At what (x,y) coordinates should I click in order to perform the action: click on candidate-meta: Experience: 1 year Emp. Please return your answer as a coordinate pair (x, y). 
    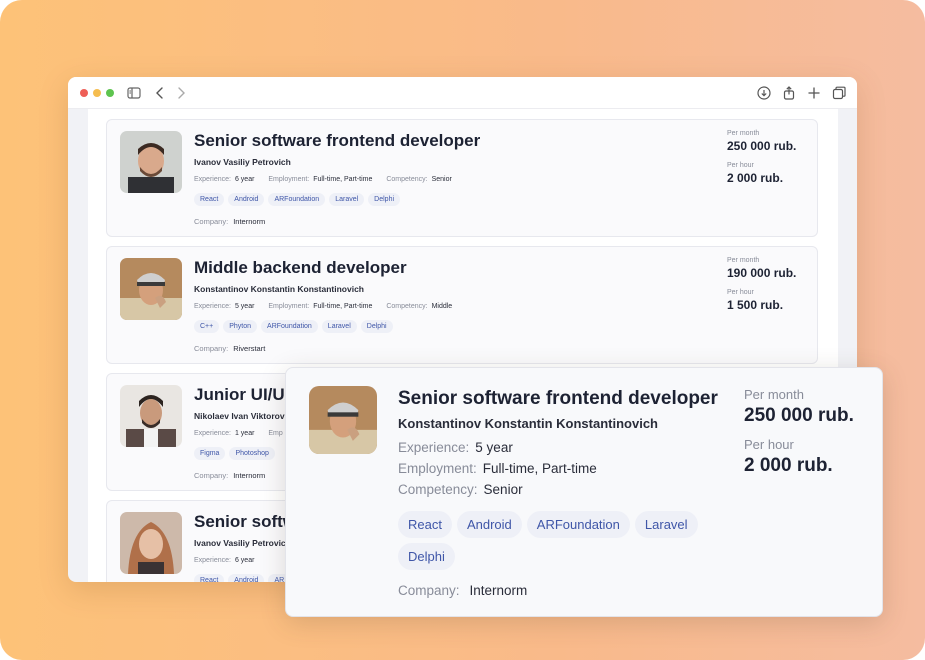
    Looking at the image, I should click on (238, 433).